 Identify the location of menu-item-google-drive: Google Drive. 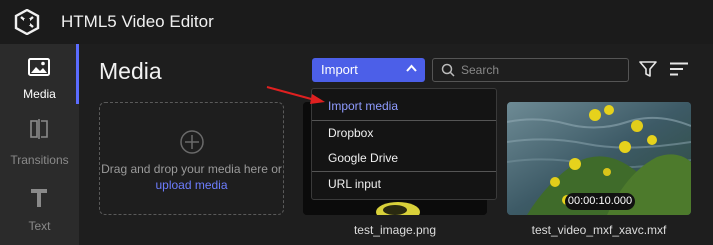
(404, 158).